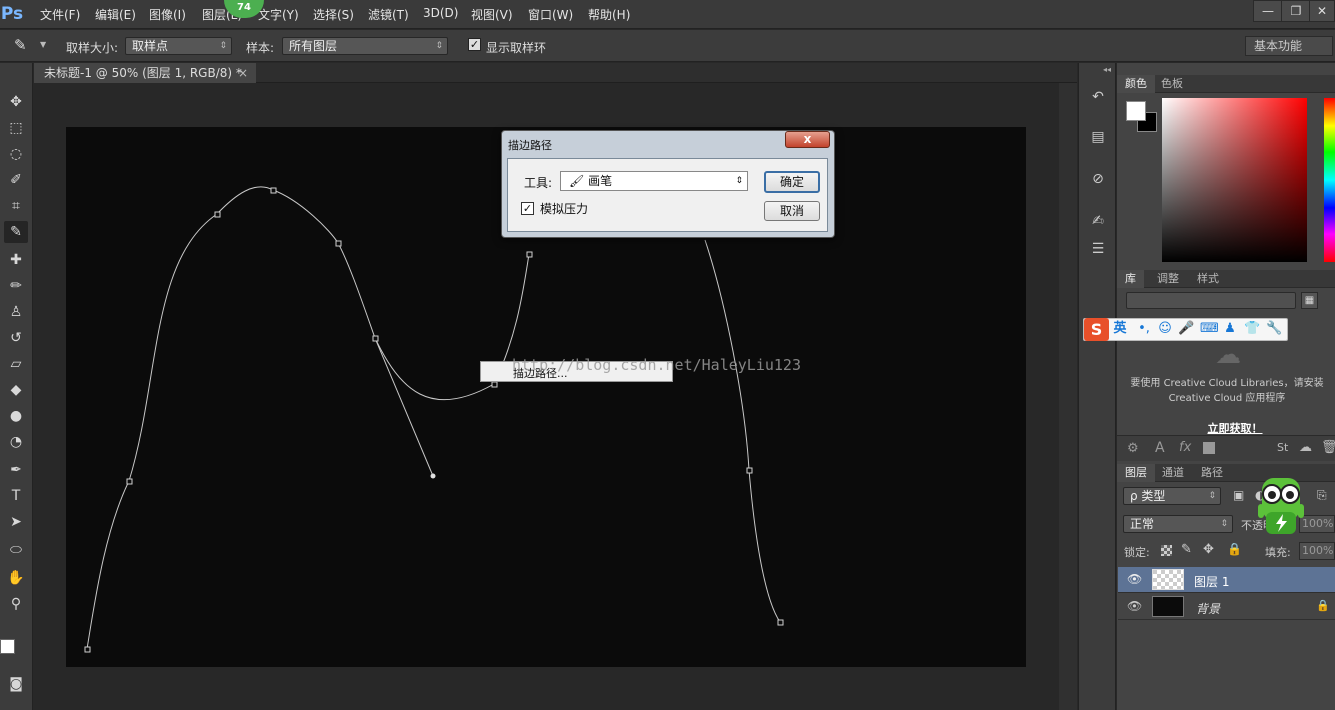 The image size is (1335, 710). I want to click on dialog-close-button: x, so click(807, 139).